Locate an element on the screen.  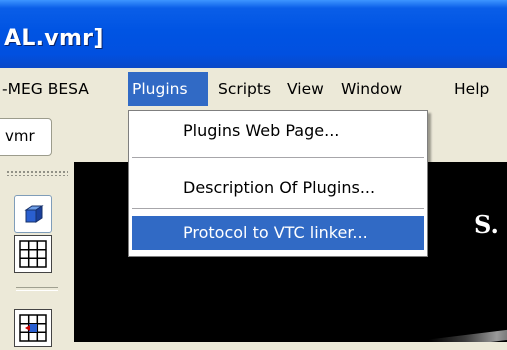
3d-box-icon is located at coordinates (34, 214).